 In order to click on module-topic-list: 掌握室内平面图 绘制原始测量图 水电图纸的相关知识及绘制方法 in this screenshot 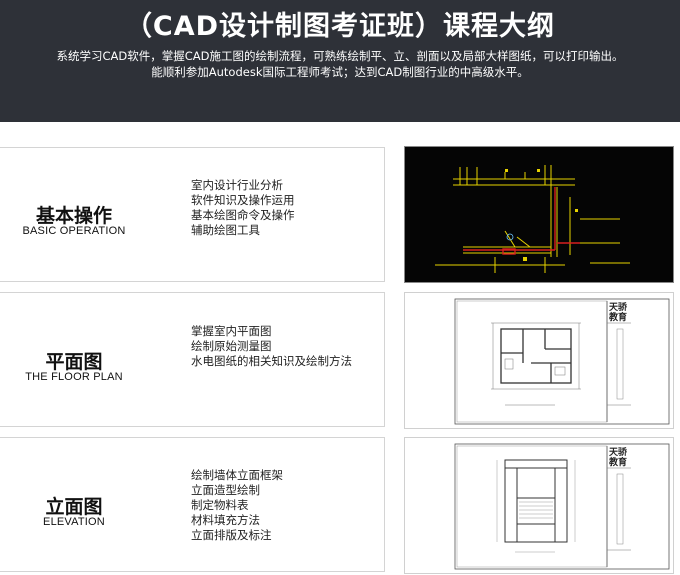, I will do `click(271, 346)`.